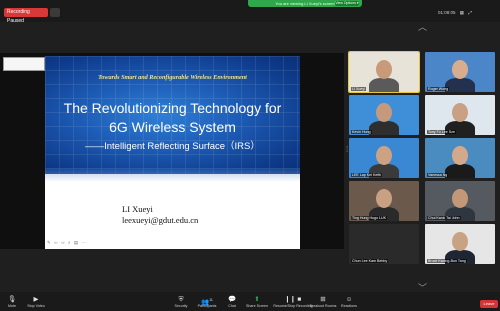 The width and height of the screenshot is (500, 311). What do you see at coordinates (369, 218) in the screenshot?
I see `participant-name: Ting Hung Hugo LUK` at bounding box center [369, 218].